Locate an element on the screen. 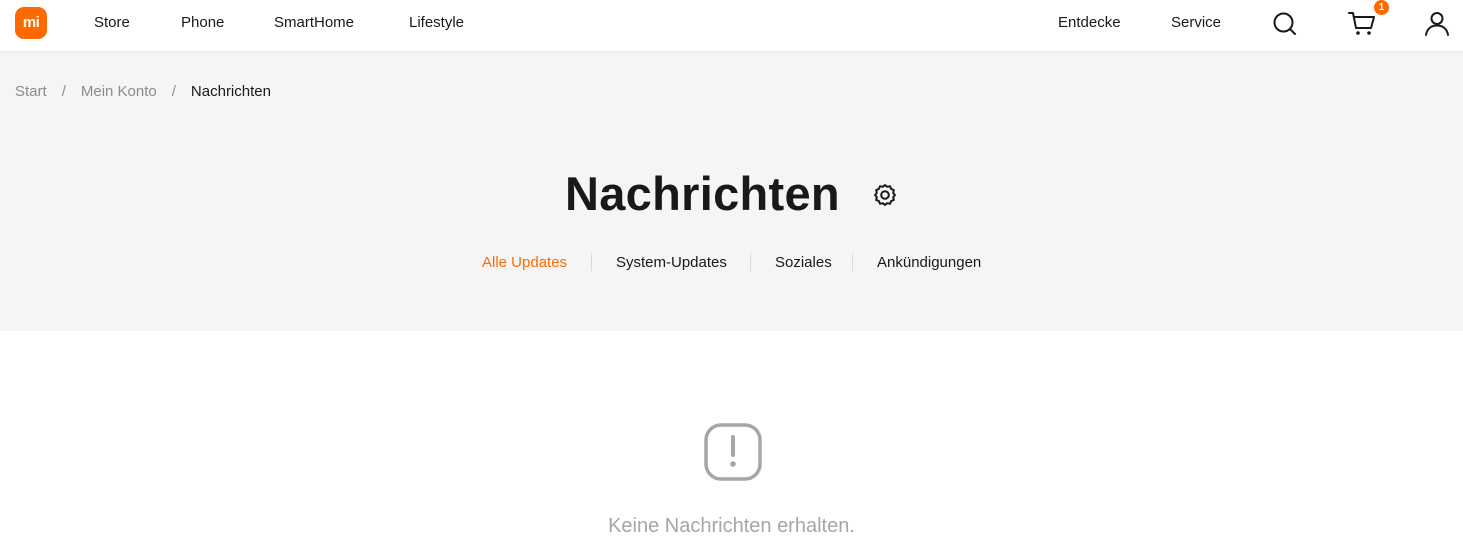 The width and height of the screenshot is (1463, 554). mi-logo: mi is located at coordinates (31, 23).